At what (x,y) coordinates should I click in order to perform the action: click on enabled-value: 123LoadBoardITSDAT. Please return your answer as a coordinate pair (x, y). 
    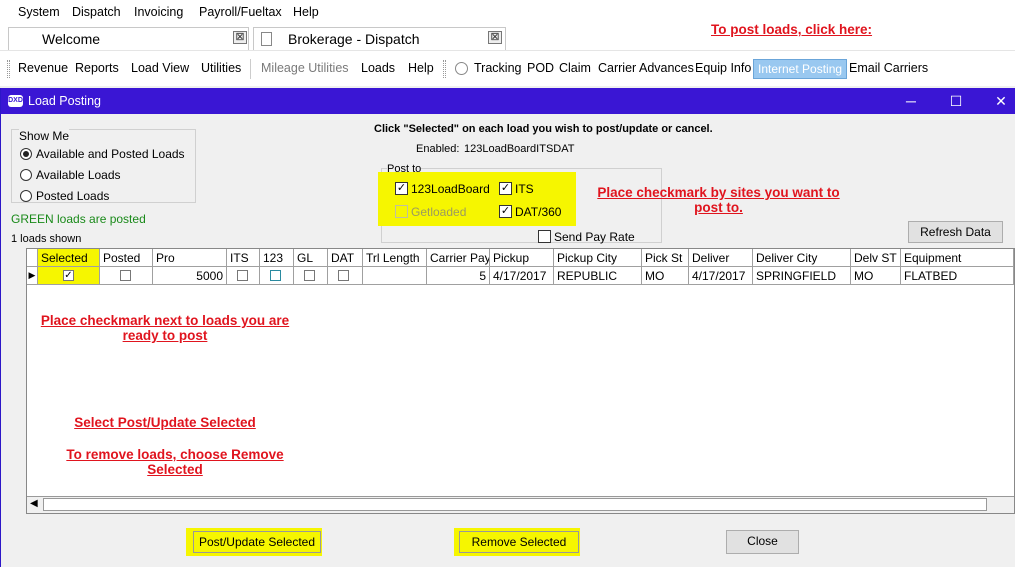
    Looking at the image, I should click on (519, 149).